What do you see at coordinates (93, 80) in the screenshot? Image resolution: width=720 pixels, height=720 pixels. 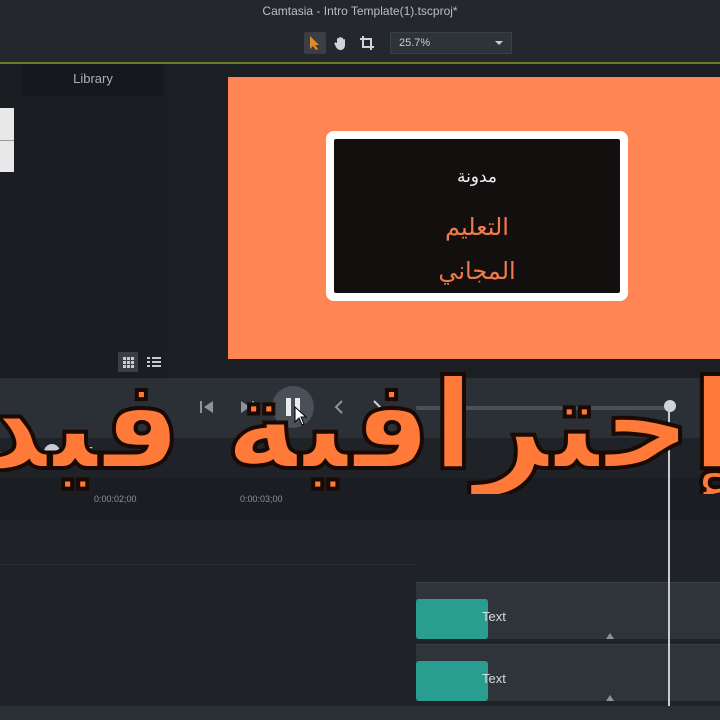 I see `library-tab: Library` at bounding box center [93, 80].